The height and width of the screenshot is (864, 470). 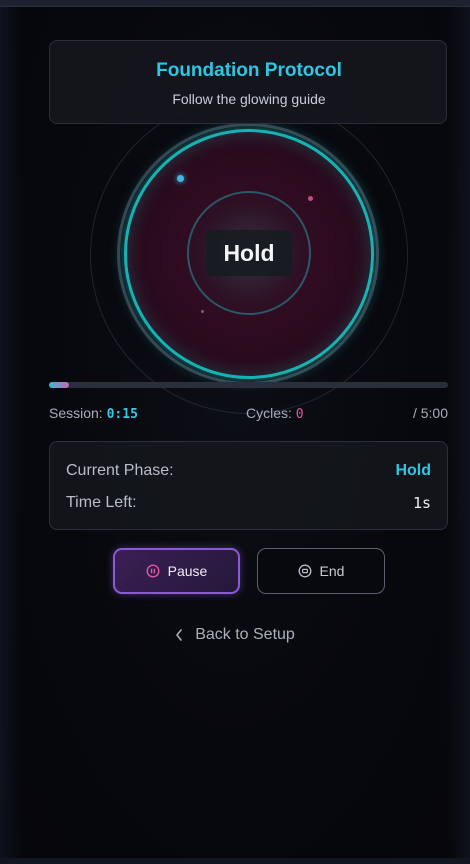 I want to click on end-button: End, so click(x=321, y=571).